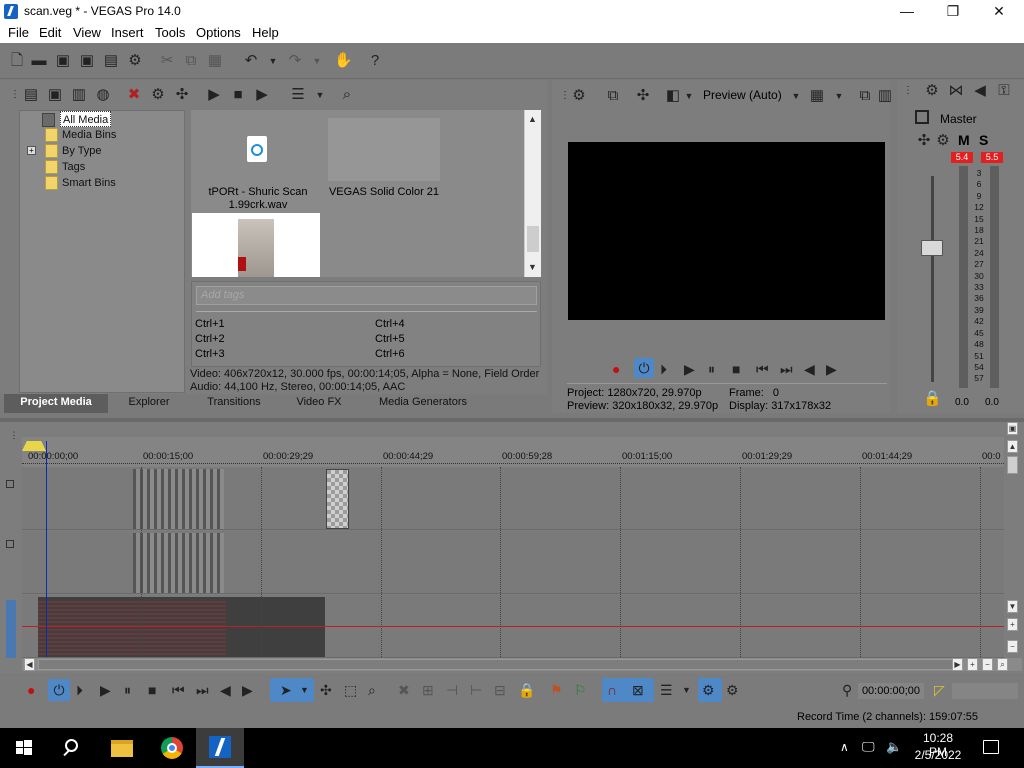  I want to click on scroll-down-icon: ▼, so click(532, 267).